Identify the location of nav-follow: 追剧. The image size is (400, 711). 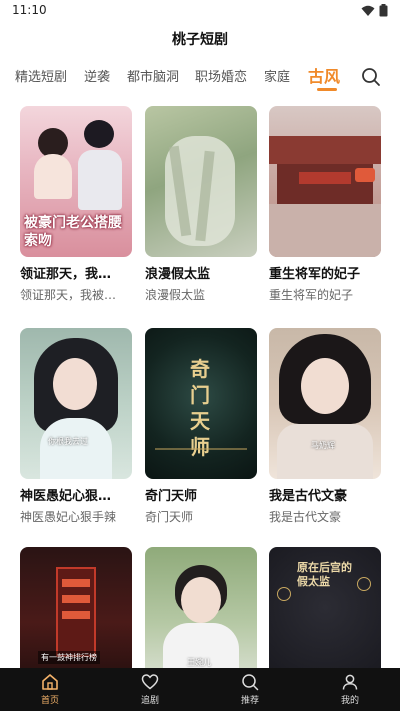
(150, 689).